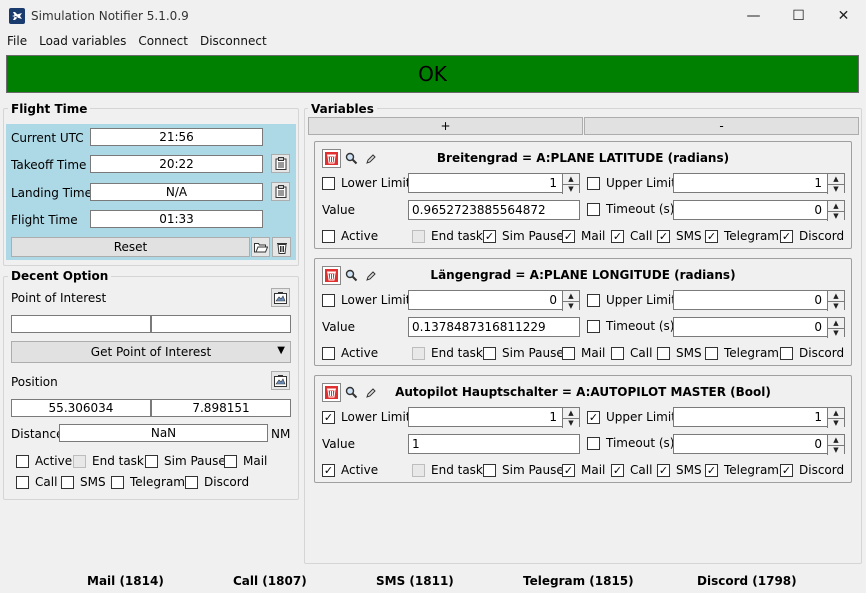  I want to click on upper-limit-checkbox: ✓ Upper Limit, so click(631, 417).